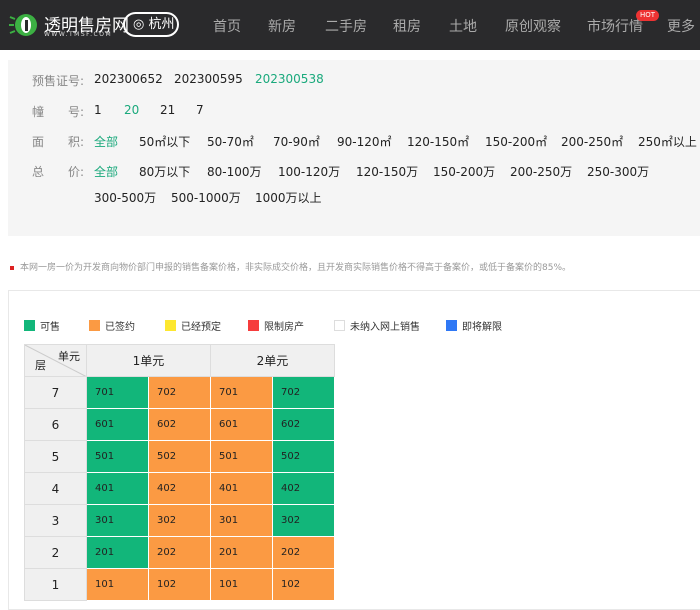 This screenshot has height=610, width=700. What do you see at coordinates (58, 172) in the screenshot?
I see `price-label: 总 价:` at bounding box center [58, 172].